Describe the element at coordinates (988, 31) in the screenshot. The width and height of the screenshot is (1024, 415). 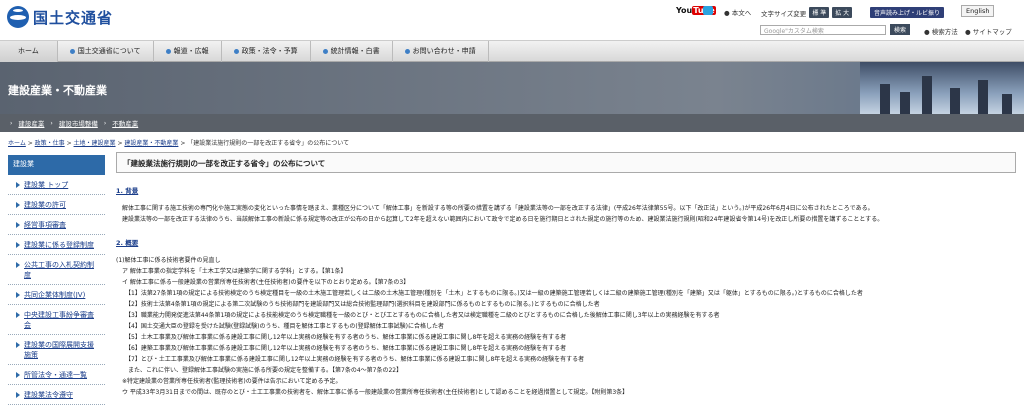
I see `sitemap-link: ● サイトマップ` at that location.